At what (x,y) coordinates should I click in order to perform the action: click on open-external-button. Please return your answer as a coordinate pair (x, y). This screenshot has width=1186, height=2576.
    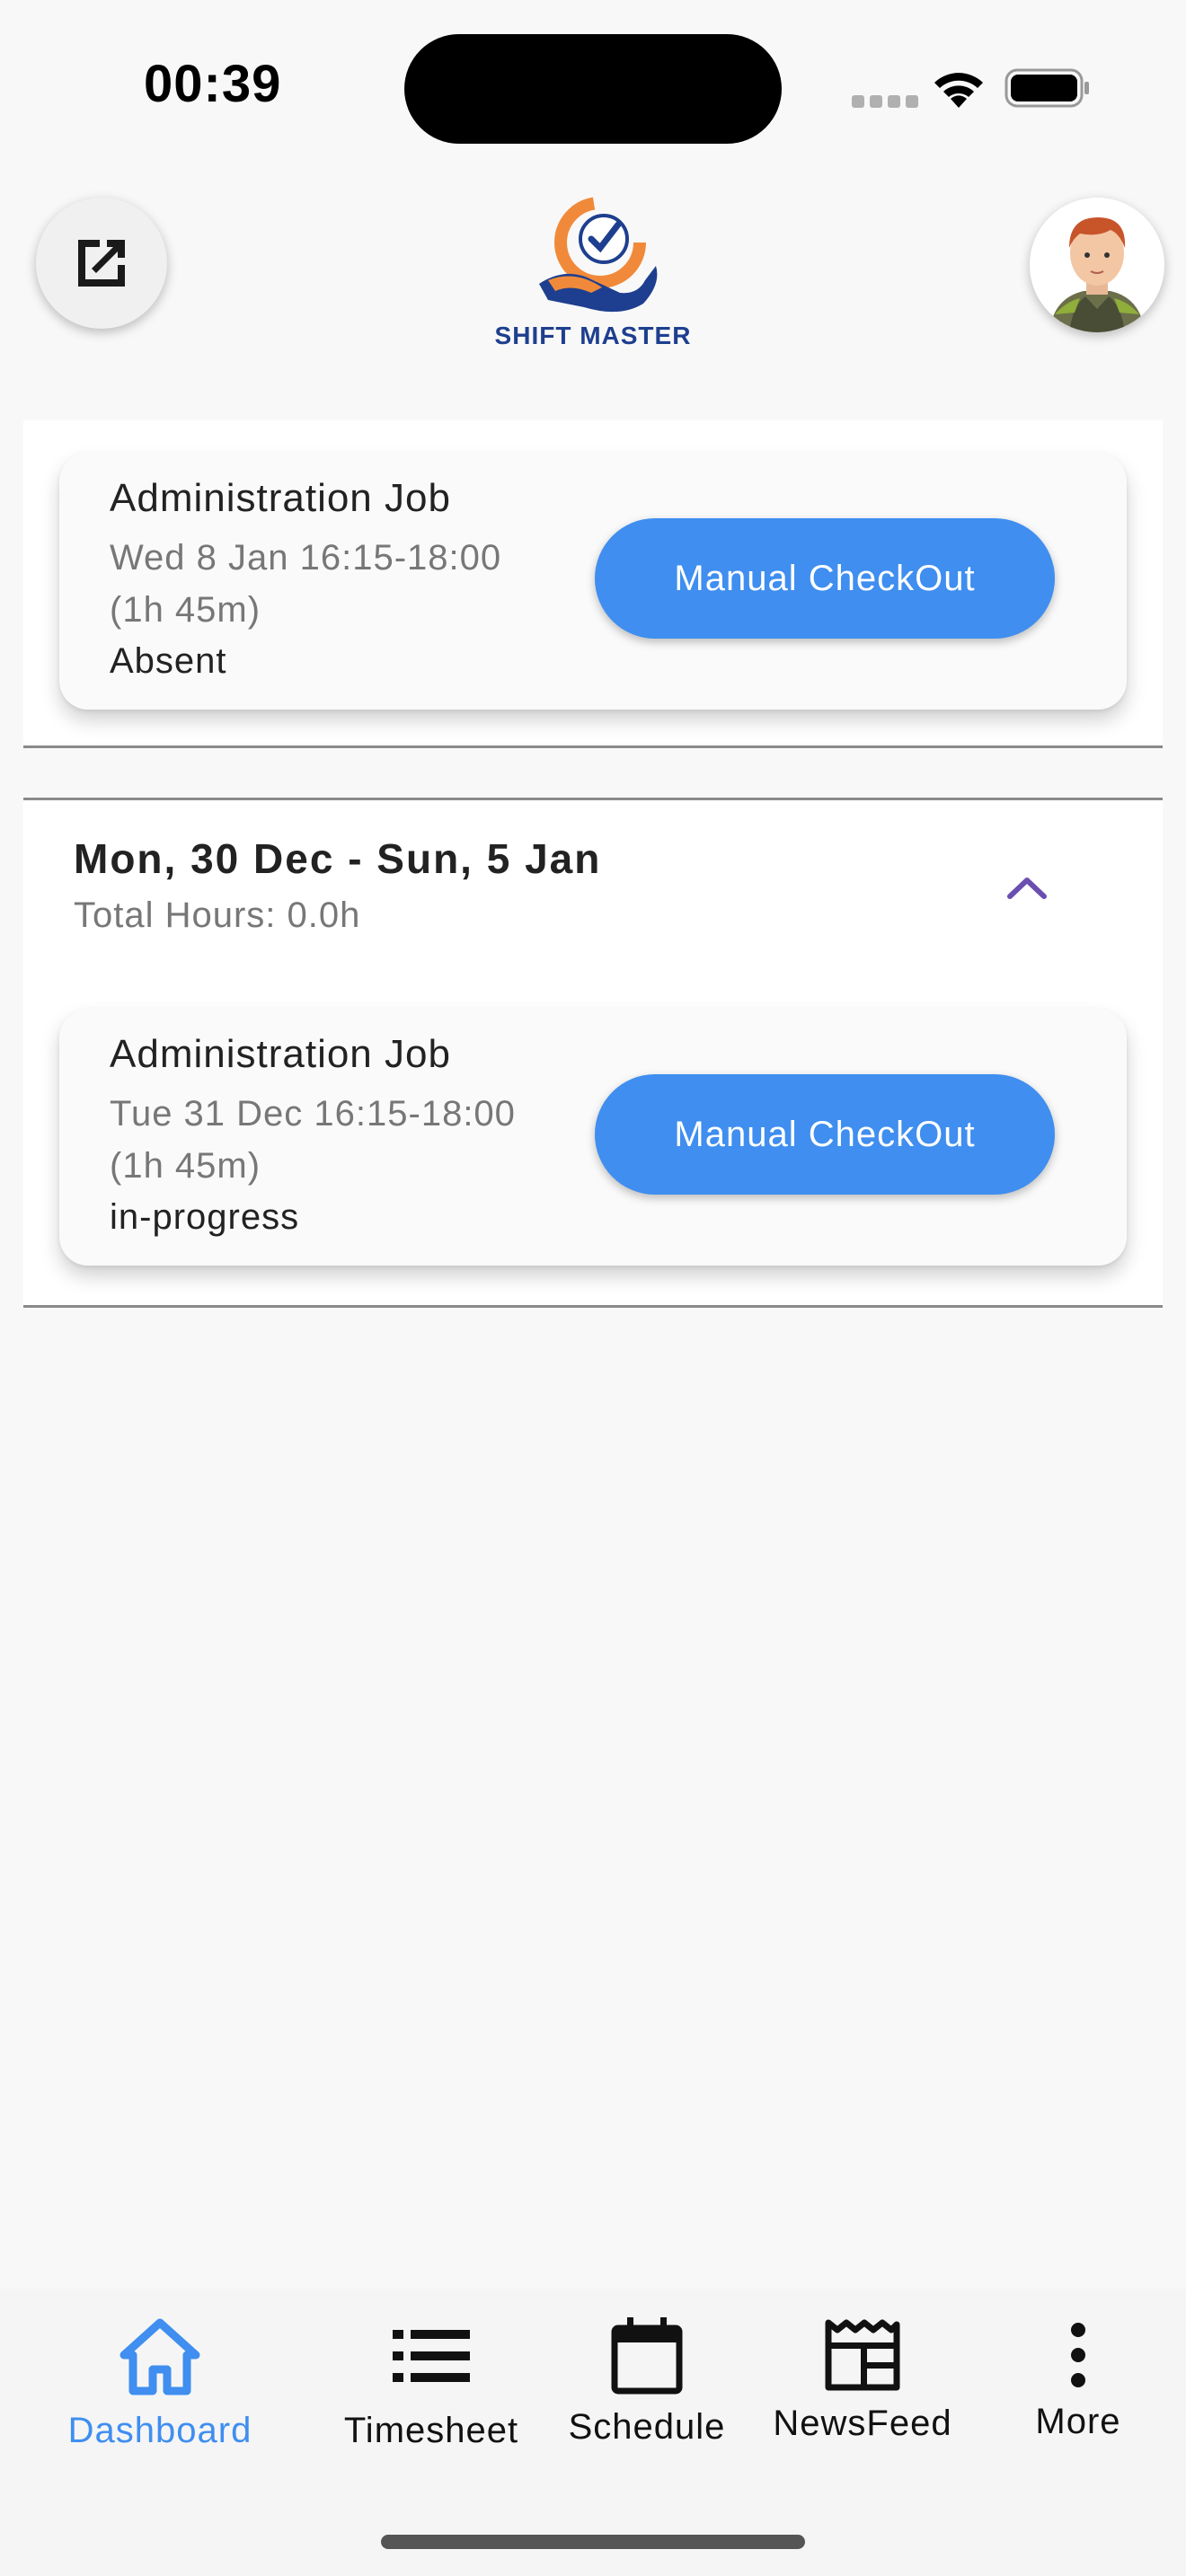
    Looking at the image, I should click on (101, 263).